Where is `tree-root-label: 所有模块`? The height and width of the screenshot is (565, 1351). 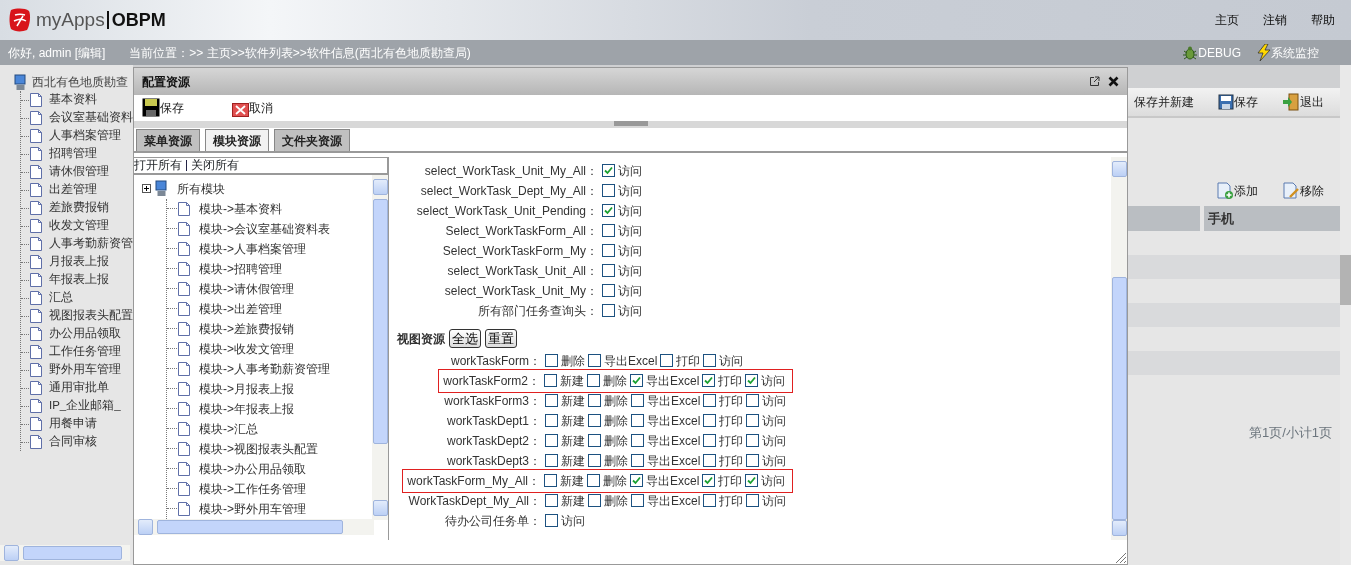 tree-root-label: 所有模块 is located at coordinates (201, 188).